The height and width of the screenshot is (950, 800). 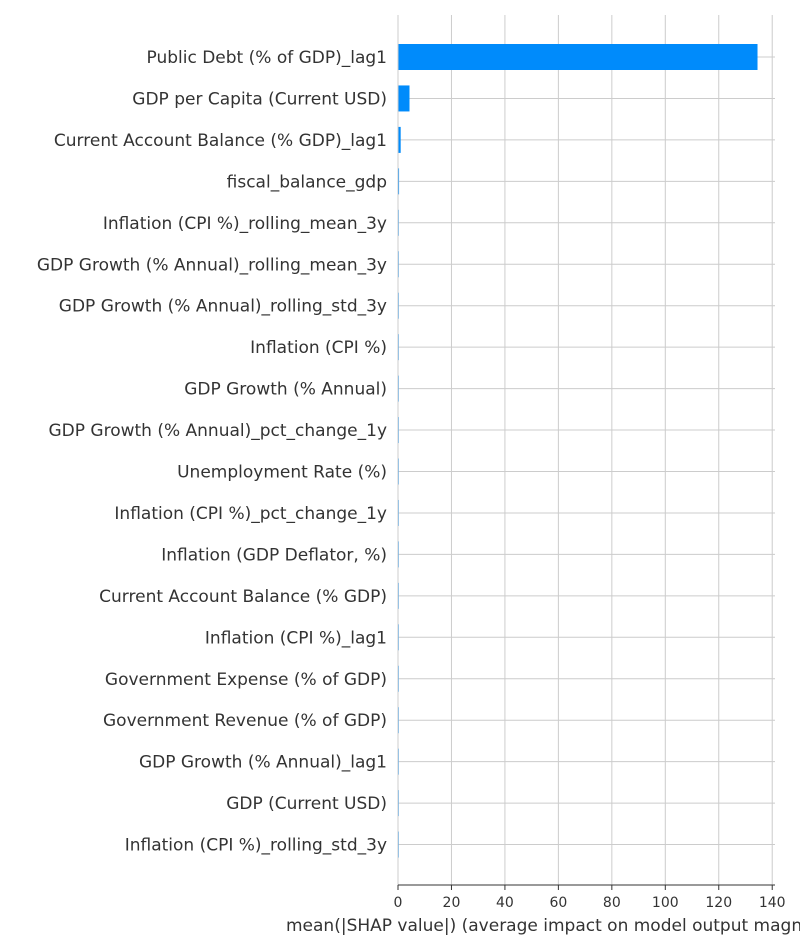 What do you see at coordinates (246, 680) in the screenshot?
I see `feature-label: Government Expense (% of GDP)` at bounding box center [246, 680].